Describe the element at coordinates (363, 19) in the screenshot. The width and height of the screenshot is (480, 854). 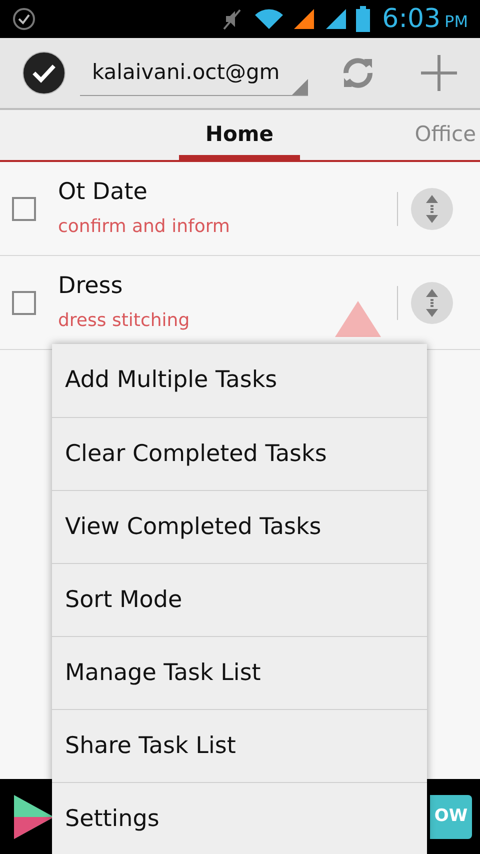
I see `battery-icon` at that location.